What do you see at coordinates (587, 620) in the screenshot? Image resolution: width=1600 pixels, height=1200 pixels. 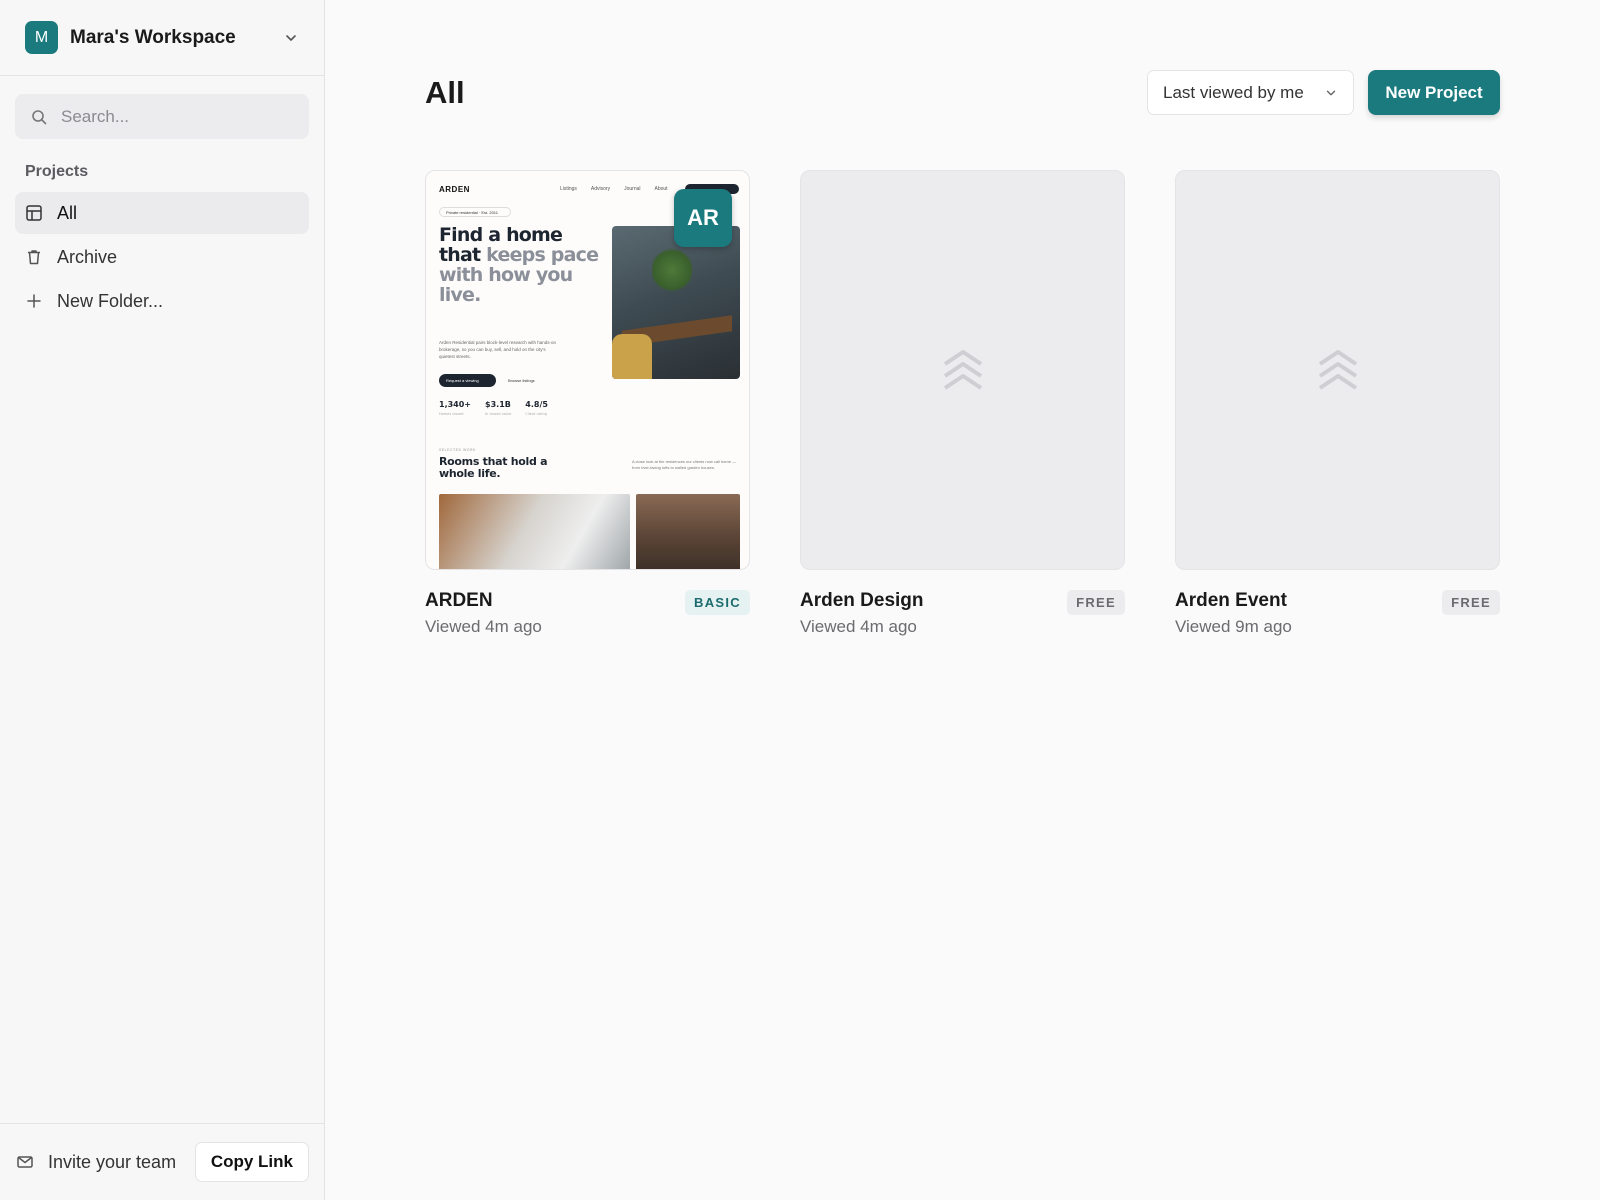 I see `project-meta: ARDEN Viewed 4m ago BASIC` at bounding box center [587, 620].